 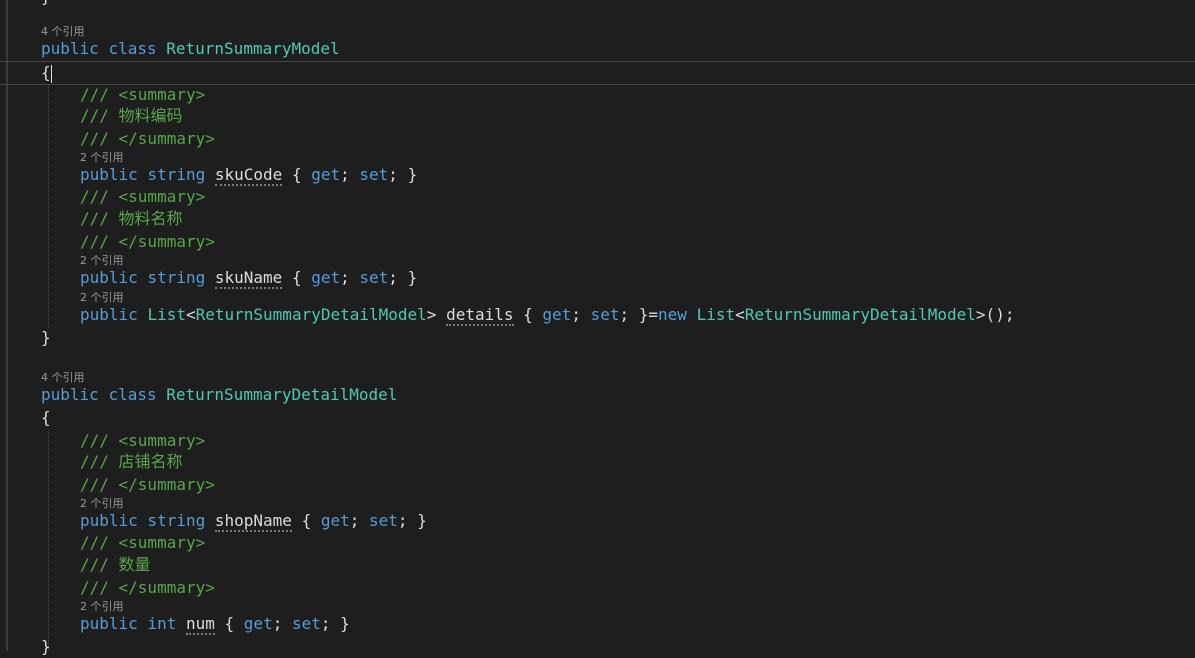 What do you see at coordinates (253, 48) in the screenshot?
I see `class-name: ReturnSummaryModel` at bounding box center [253, 48].